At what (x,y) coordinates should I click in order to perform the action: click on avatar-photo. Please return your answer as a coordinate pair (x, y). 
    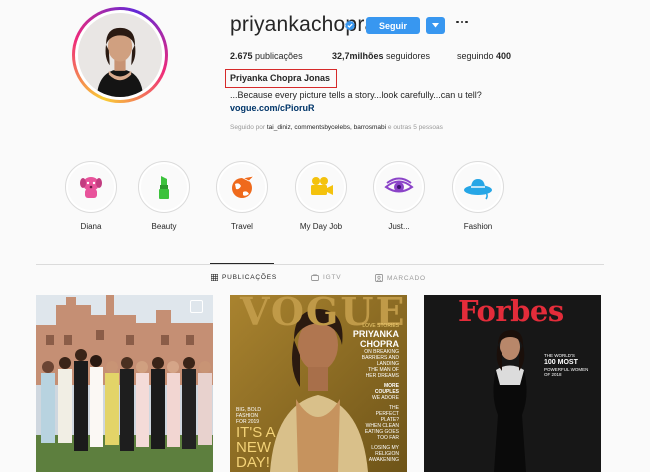
    Looking at the image, I should click on (120, 55).